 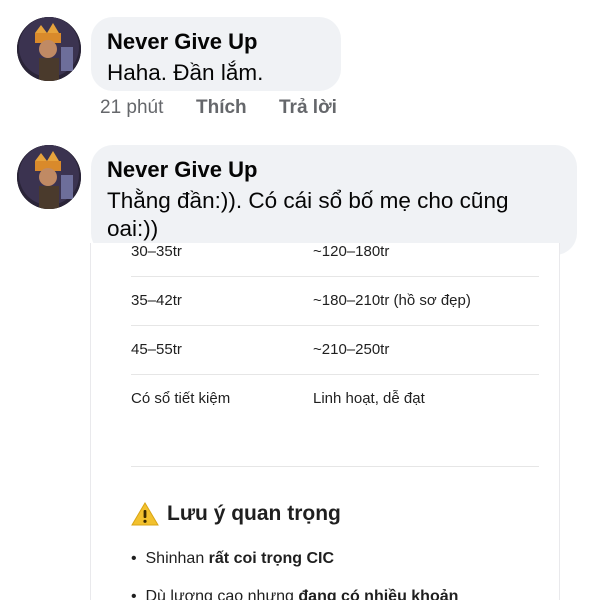 What do you see at coordinates (351, 251) in the screenshot?
I see `limit-cell: ~120–180tr` at bounding box center [351, 251].